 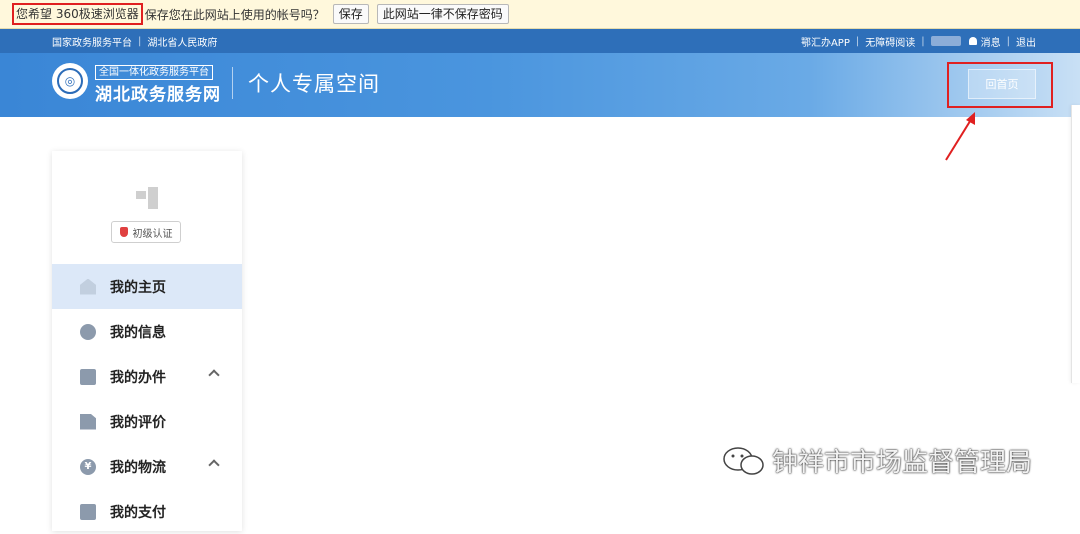 I want to click on site-logo: ◎, so click(x=70, y=81).